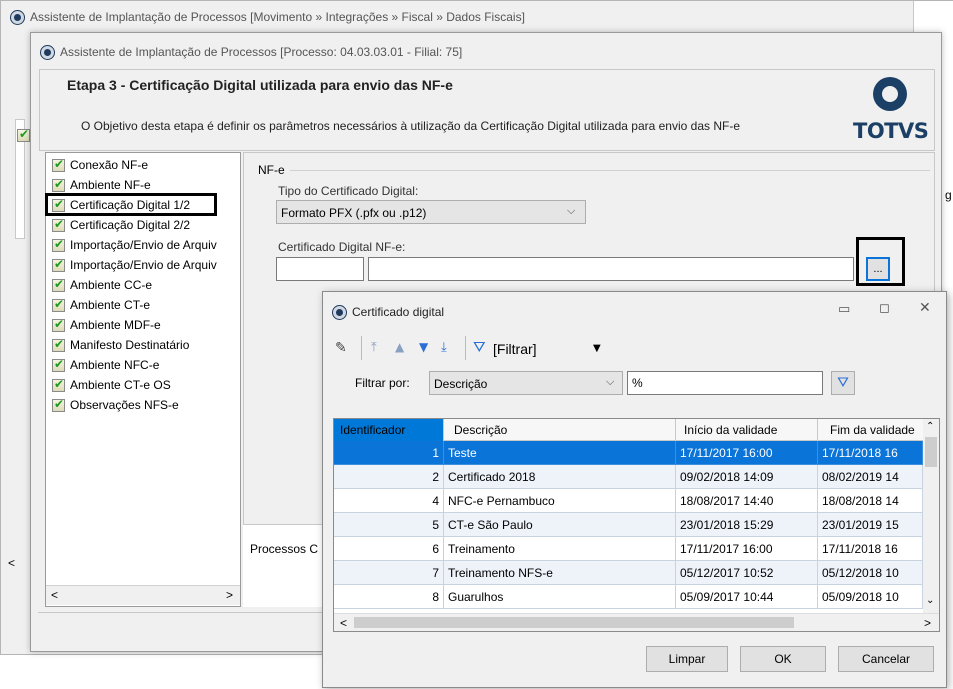  I want to click on table-cell-start: 05/09/2017 10:44, so click(747, 597).